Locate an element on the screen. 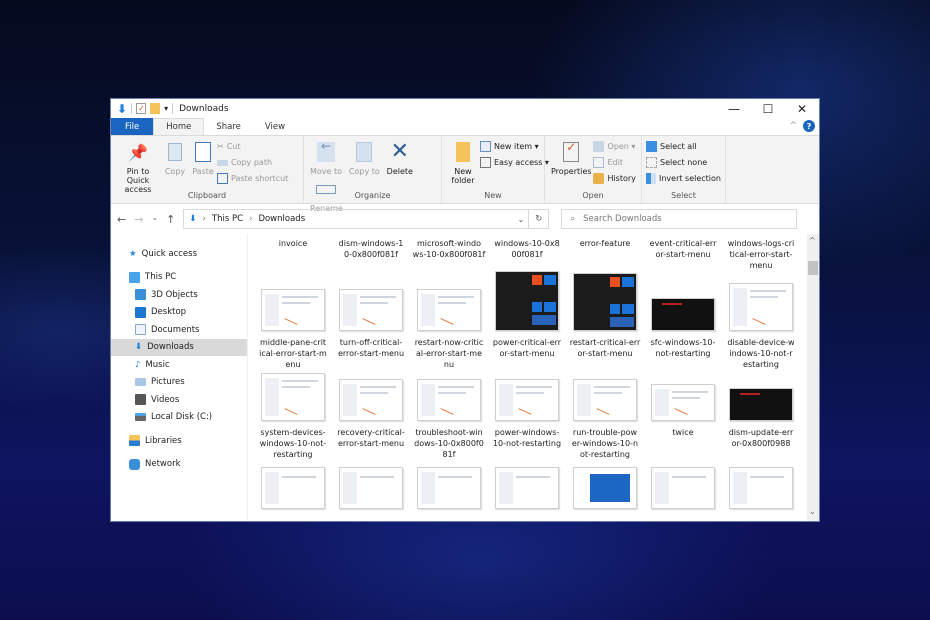  file-item-label: dism-update-err or-0x800f0988 is located at coordinates (761, 438).